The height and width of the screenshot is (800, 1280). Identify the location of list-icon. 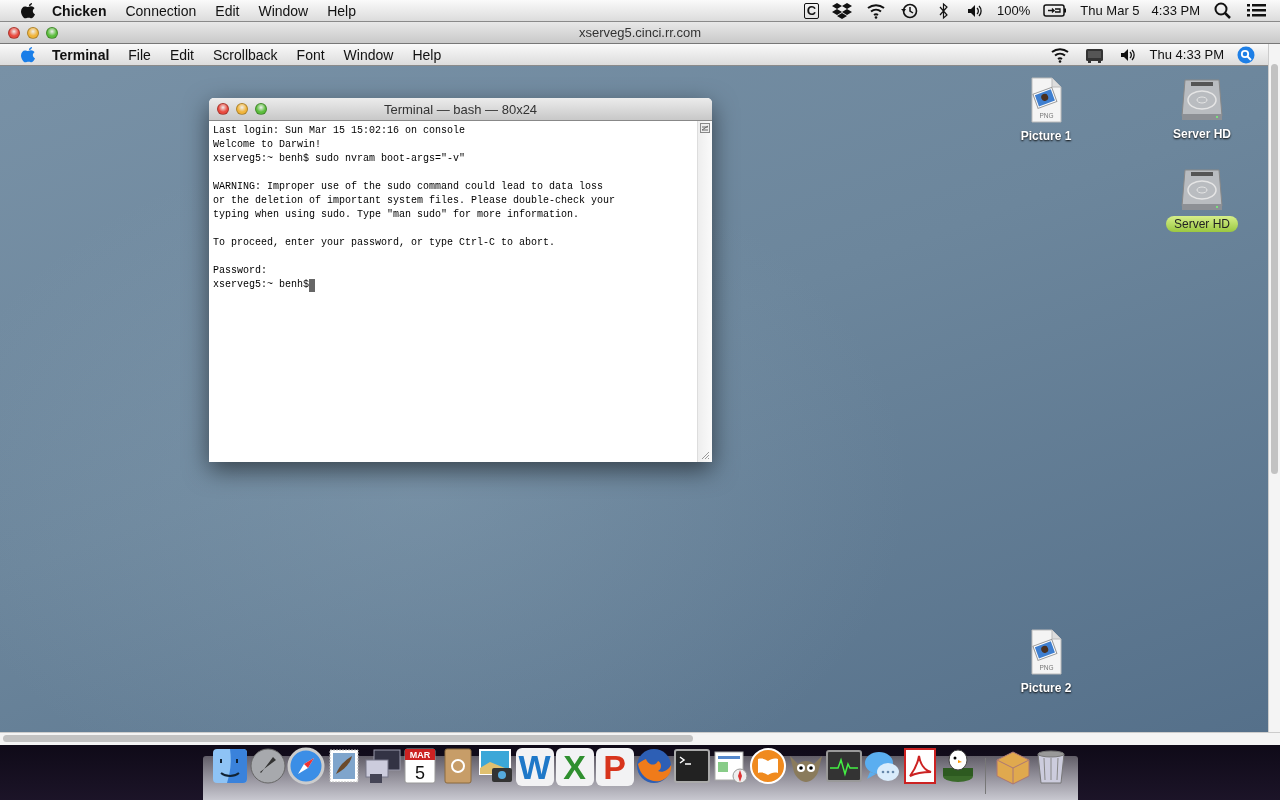
(1256, 10).